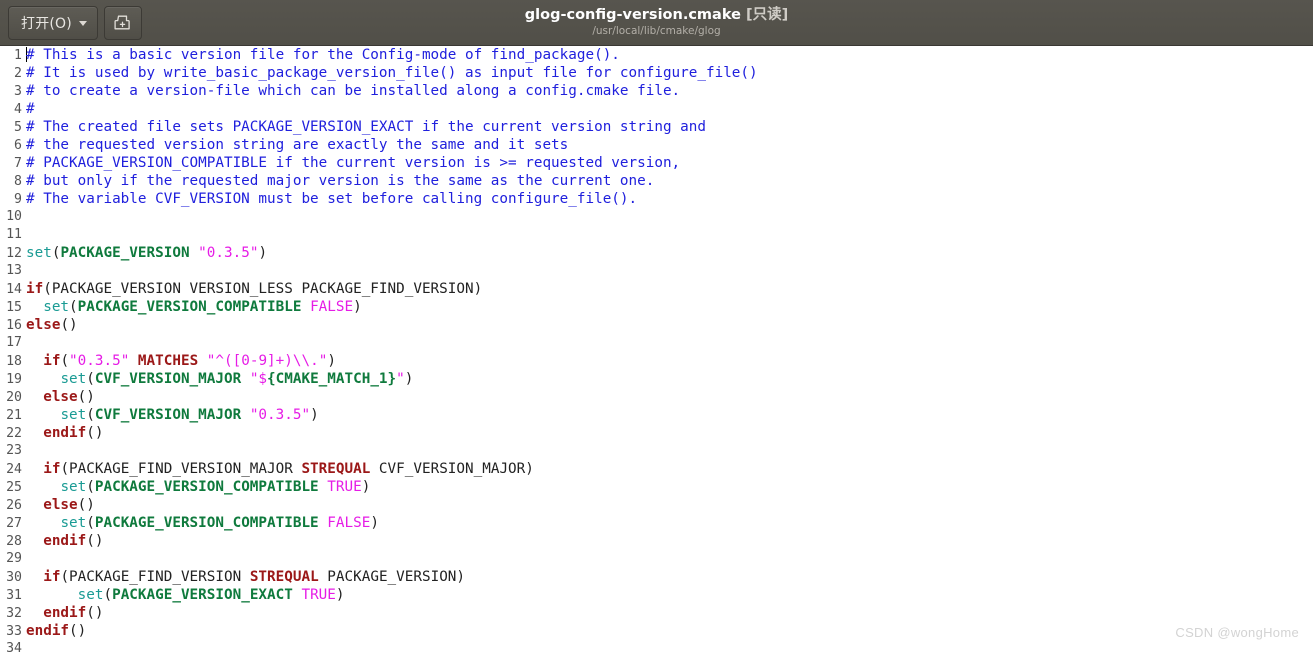 The height and width of the screenshot is (656, 1313). I want to click on code-line-content: set(CVF_VERSION_MAJOR "0.3.5"), so click(170, 415).